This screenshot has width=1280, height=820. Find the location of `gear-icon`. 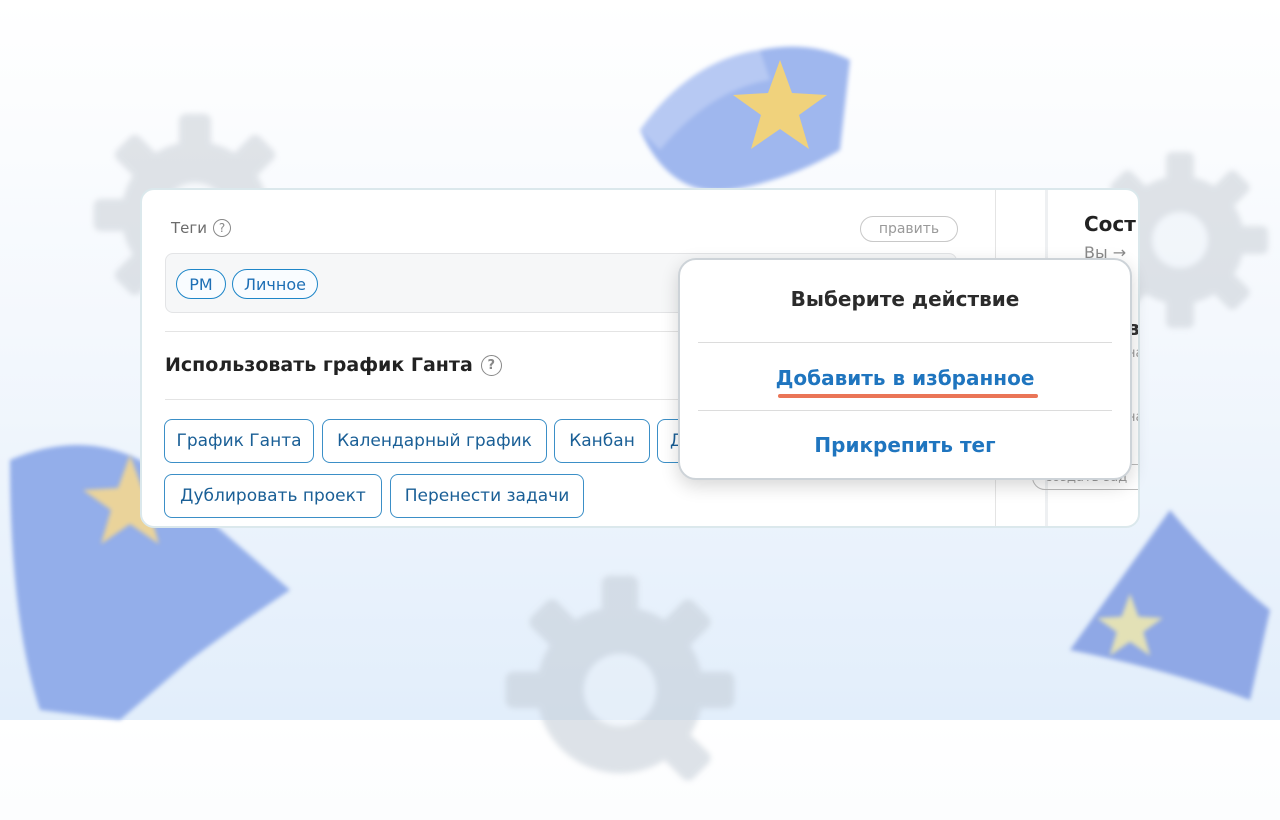

gear-icon is located at coordinates (620, 678).